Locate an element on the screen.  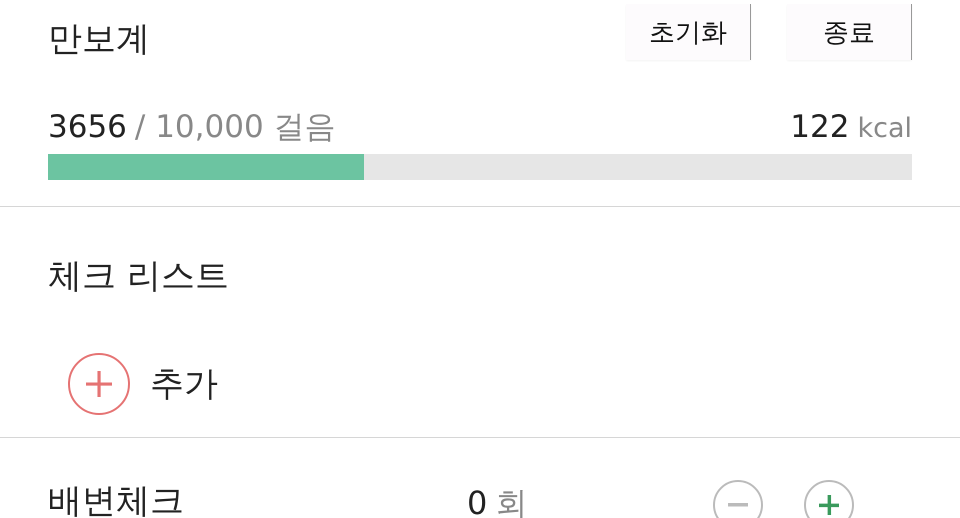
counter-value: 0 is located at coordinates (477, 501).